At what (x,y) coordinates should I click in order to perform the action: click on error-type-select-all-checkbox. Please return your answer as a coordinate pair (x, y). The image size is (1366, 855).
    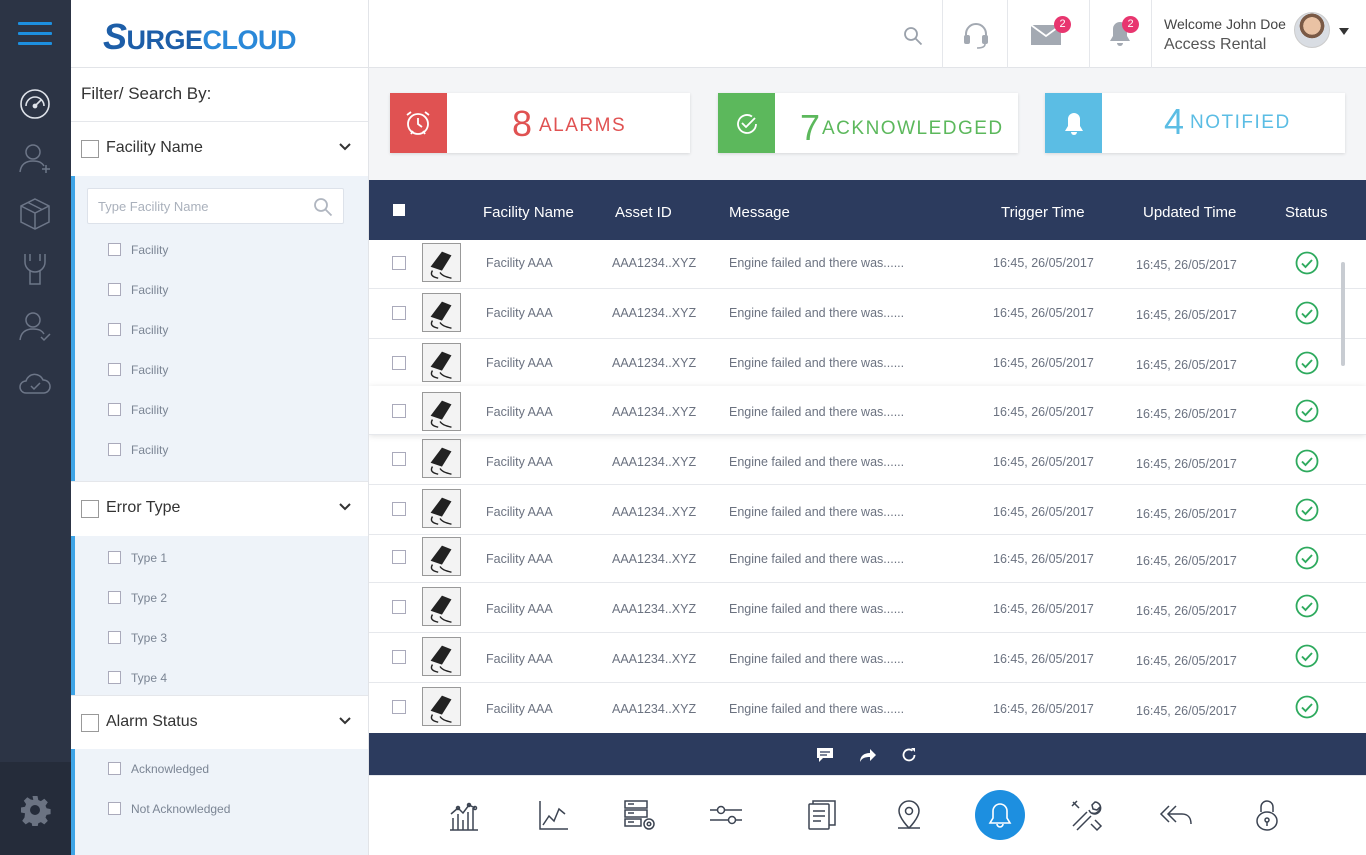
    Looking at the image, I should click on (90, 509).